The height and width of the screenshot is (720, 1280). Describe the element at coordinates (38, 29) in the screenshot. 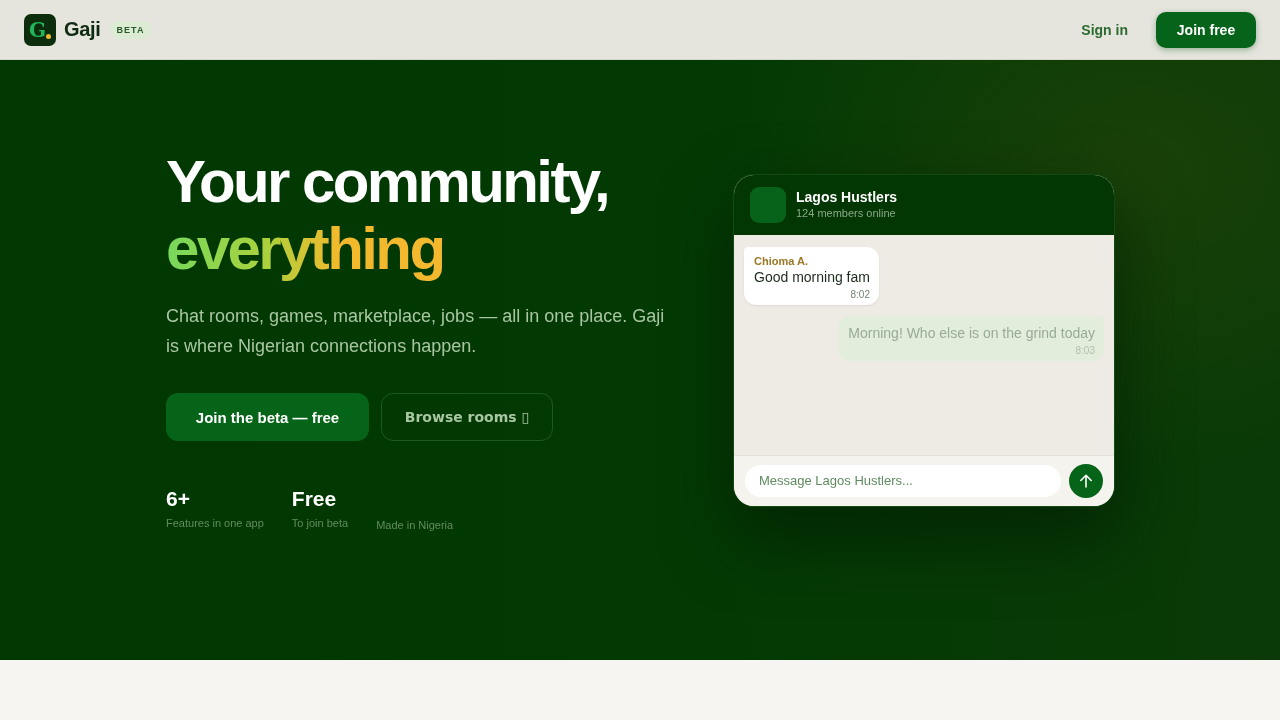

I see `logo-letter: G` at that location.